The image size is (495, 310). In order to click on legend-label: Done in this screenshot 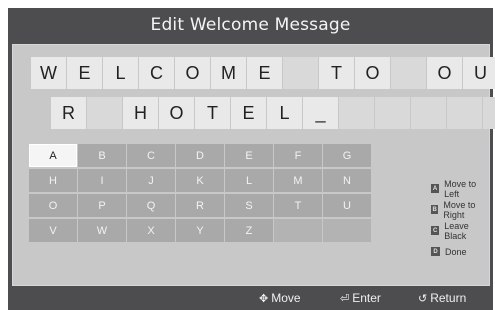, I will do `click(456, 251)`.